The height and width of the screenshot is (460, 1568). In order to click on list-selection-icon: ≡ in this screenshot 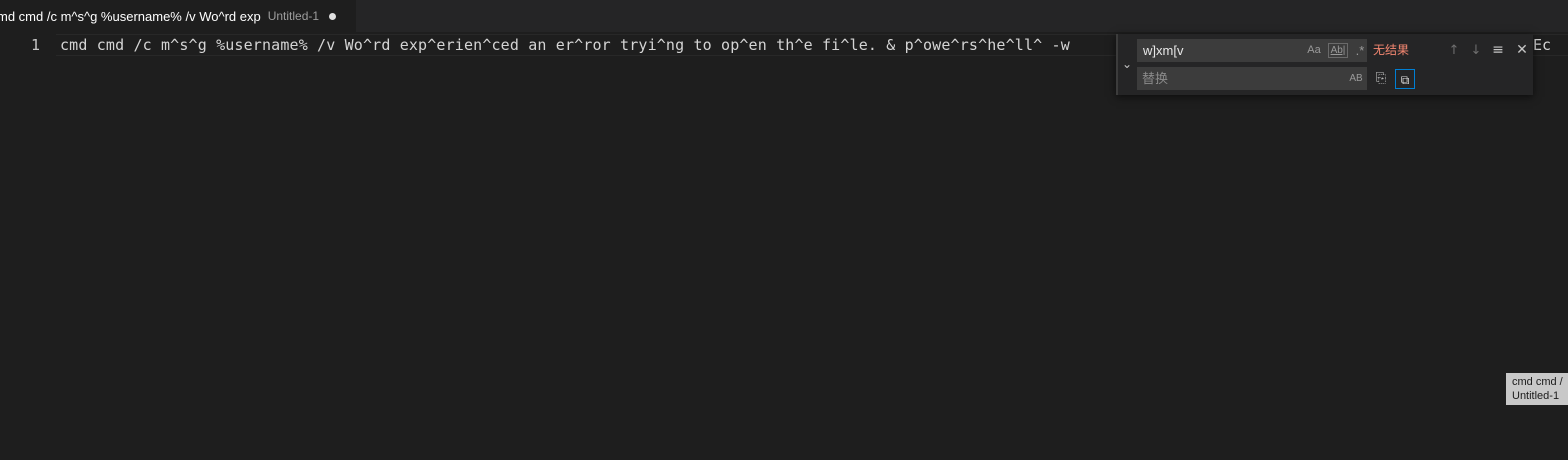, I will do `click(1498, 50)`.